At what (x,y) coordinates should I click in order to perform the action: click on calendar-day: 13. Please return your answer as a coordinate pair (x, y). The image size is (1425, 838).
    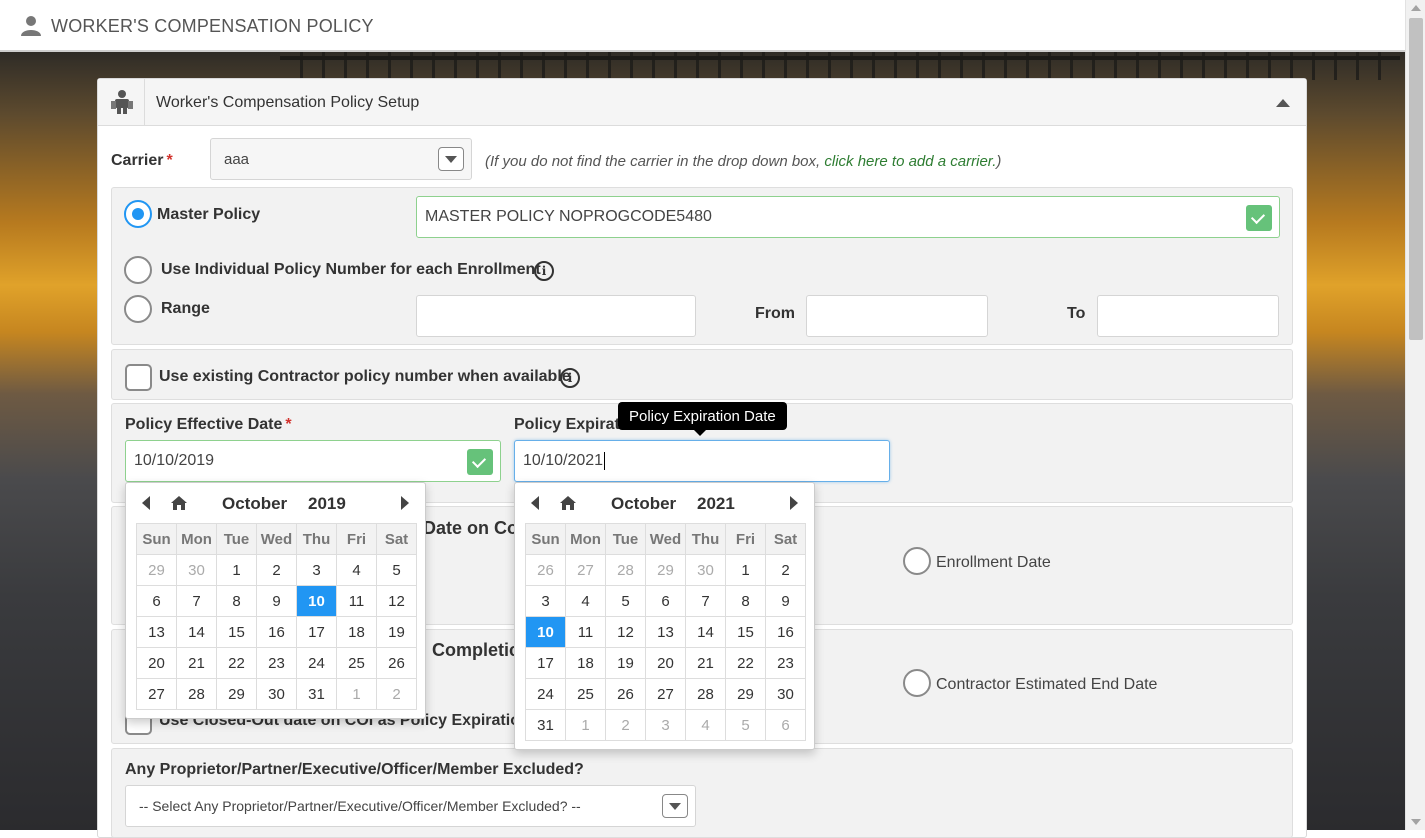
    Looking at the image, I should click on (665, 632).